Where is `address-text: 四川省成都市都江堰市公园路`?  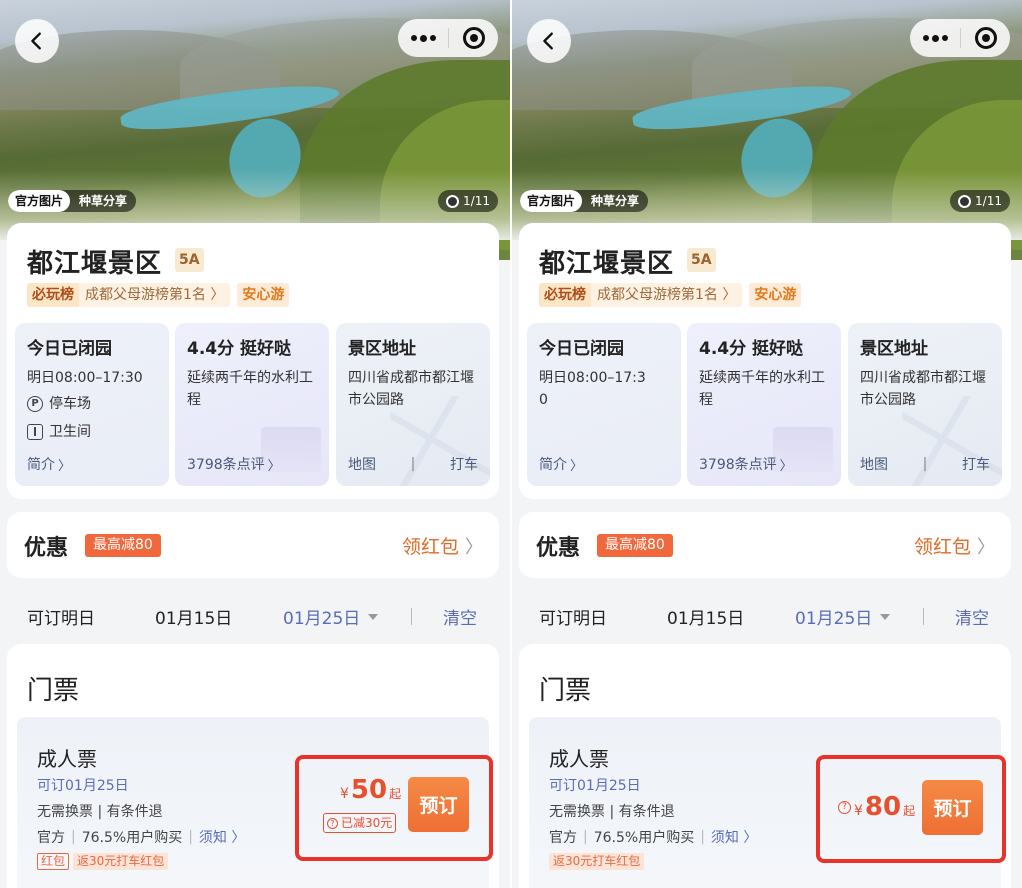
address-text: 四川省成都市都江堰市公园路 is located at coordinates (411, 389).